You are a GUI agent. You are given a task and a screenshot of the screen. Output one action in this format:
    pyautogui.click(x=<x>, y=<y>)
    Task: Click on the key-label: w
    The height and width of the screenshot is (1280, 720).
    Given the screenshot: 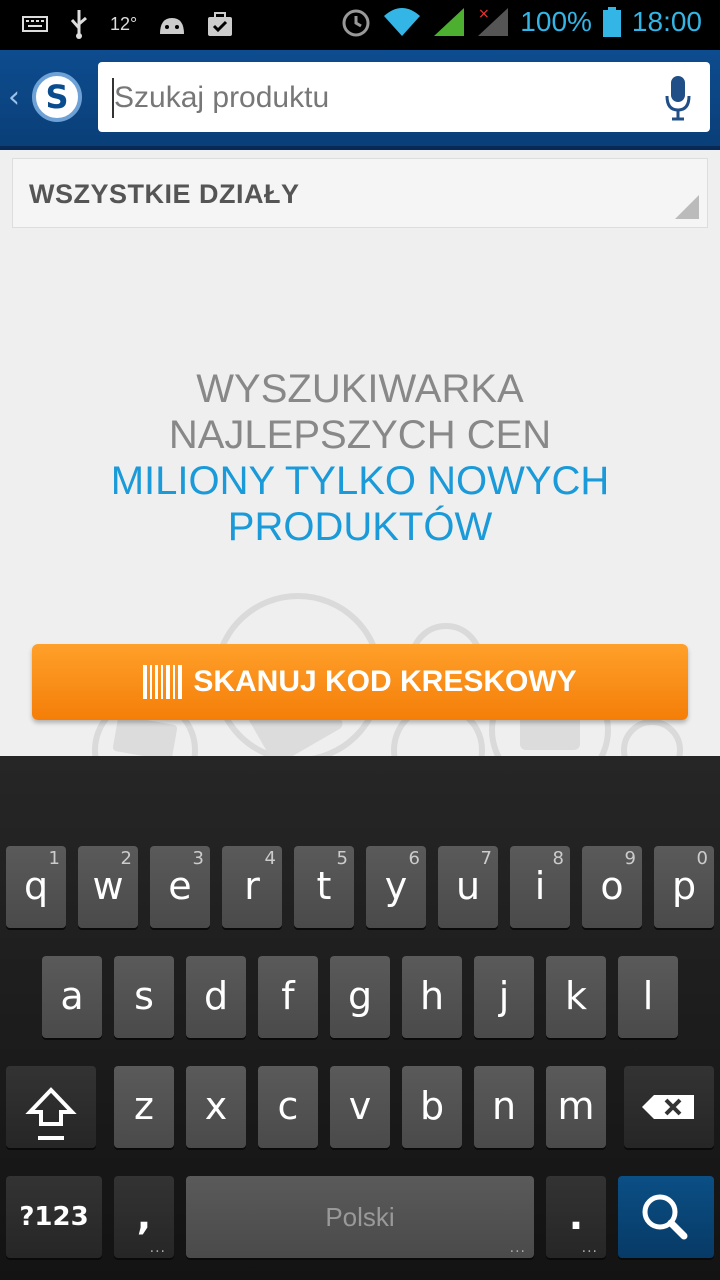 What is the action you would take?
    pyautogui.click(x=108, y=886)
    